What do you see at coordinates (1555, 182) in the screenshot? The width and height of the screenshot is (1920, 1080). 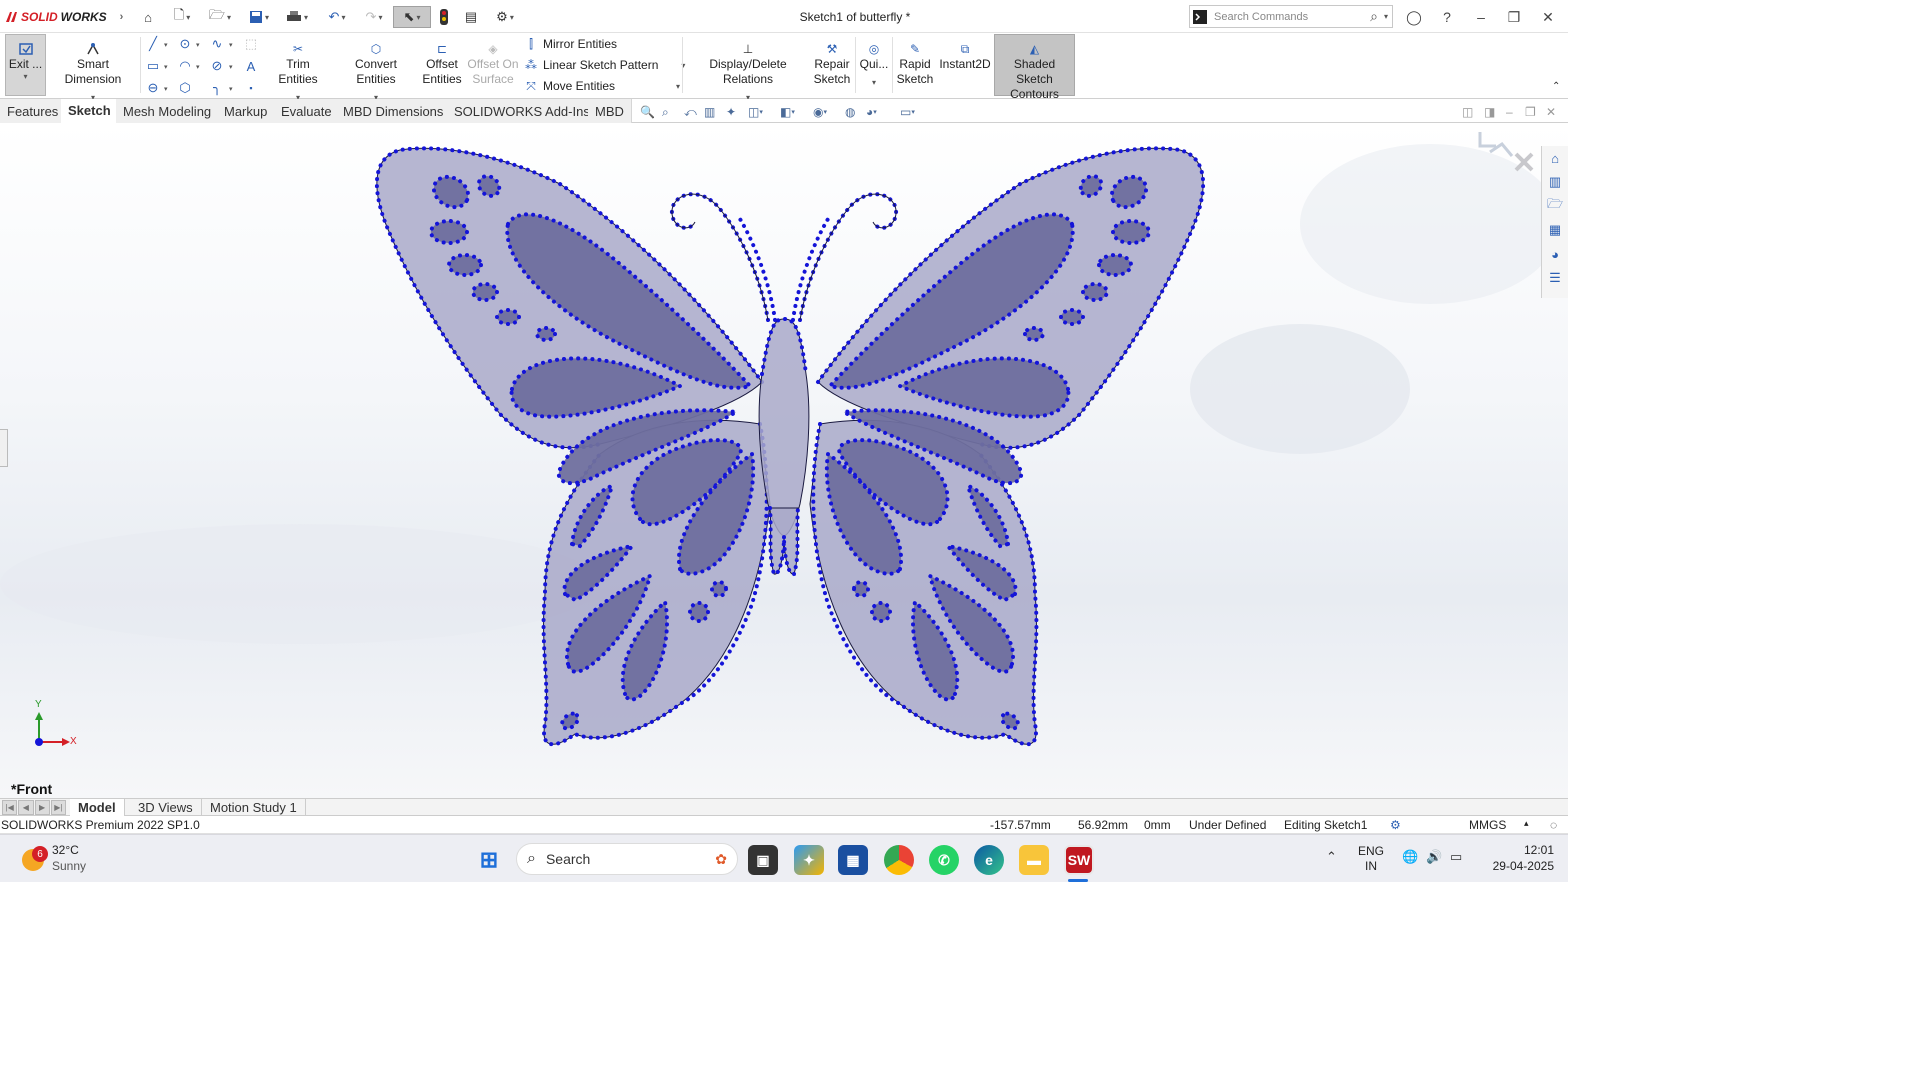 I see `design-library-icon: ▥` at bounding box center [1555, 182].